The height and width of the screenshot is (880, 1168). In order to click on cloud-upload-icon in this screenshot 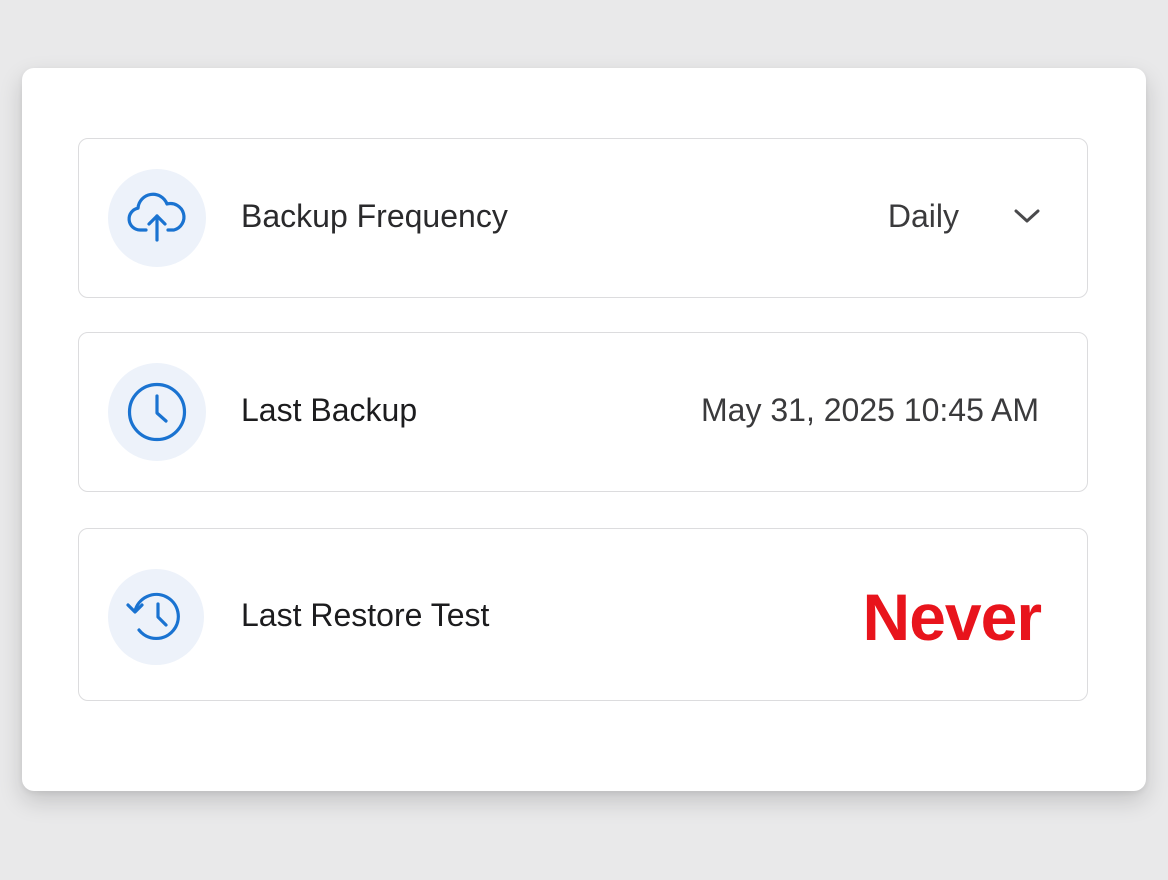, I will do `click(156, 217)`.